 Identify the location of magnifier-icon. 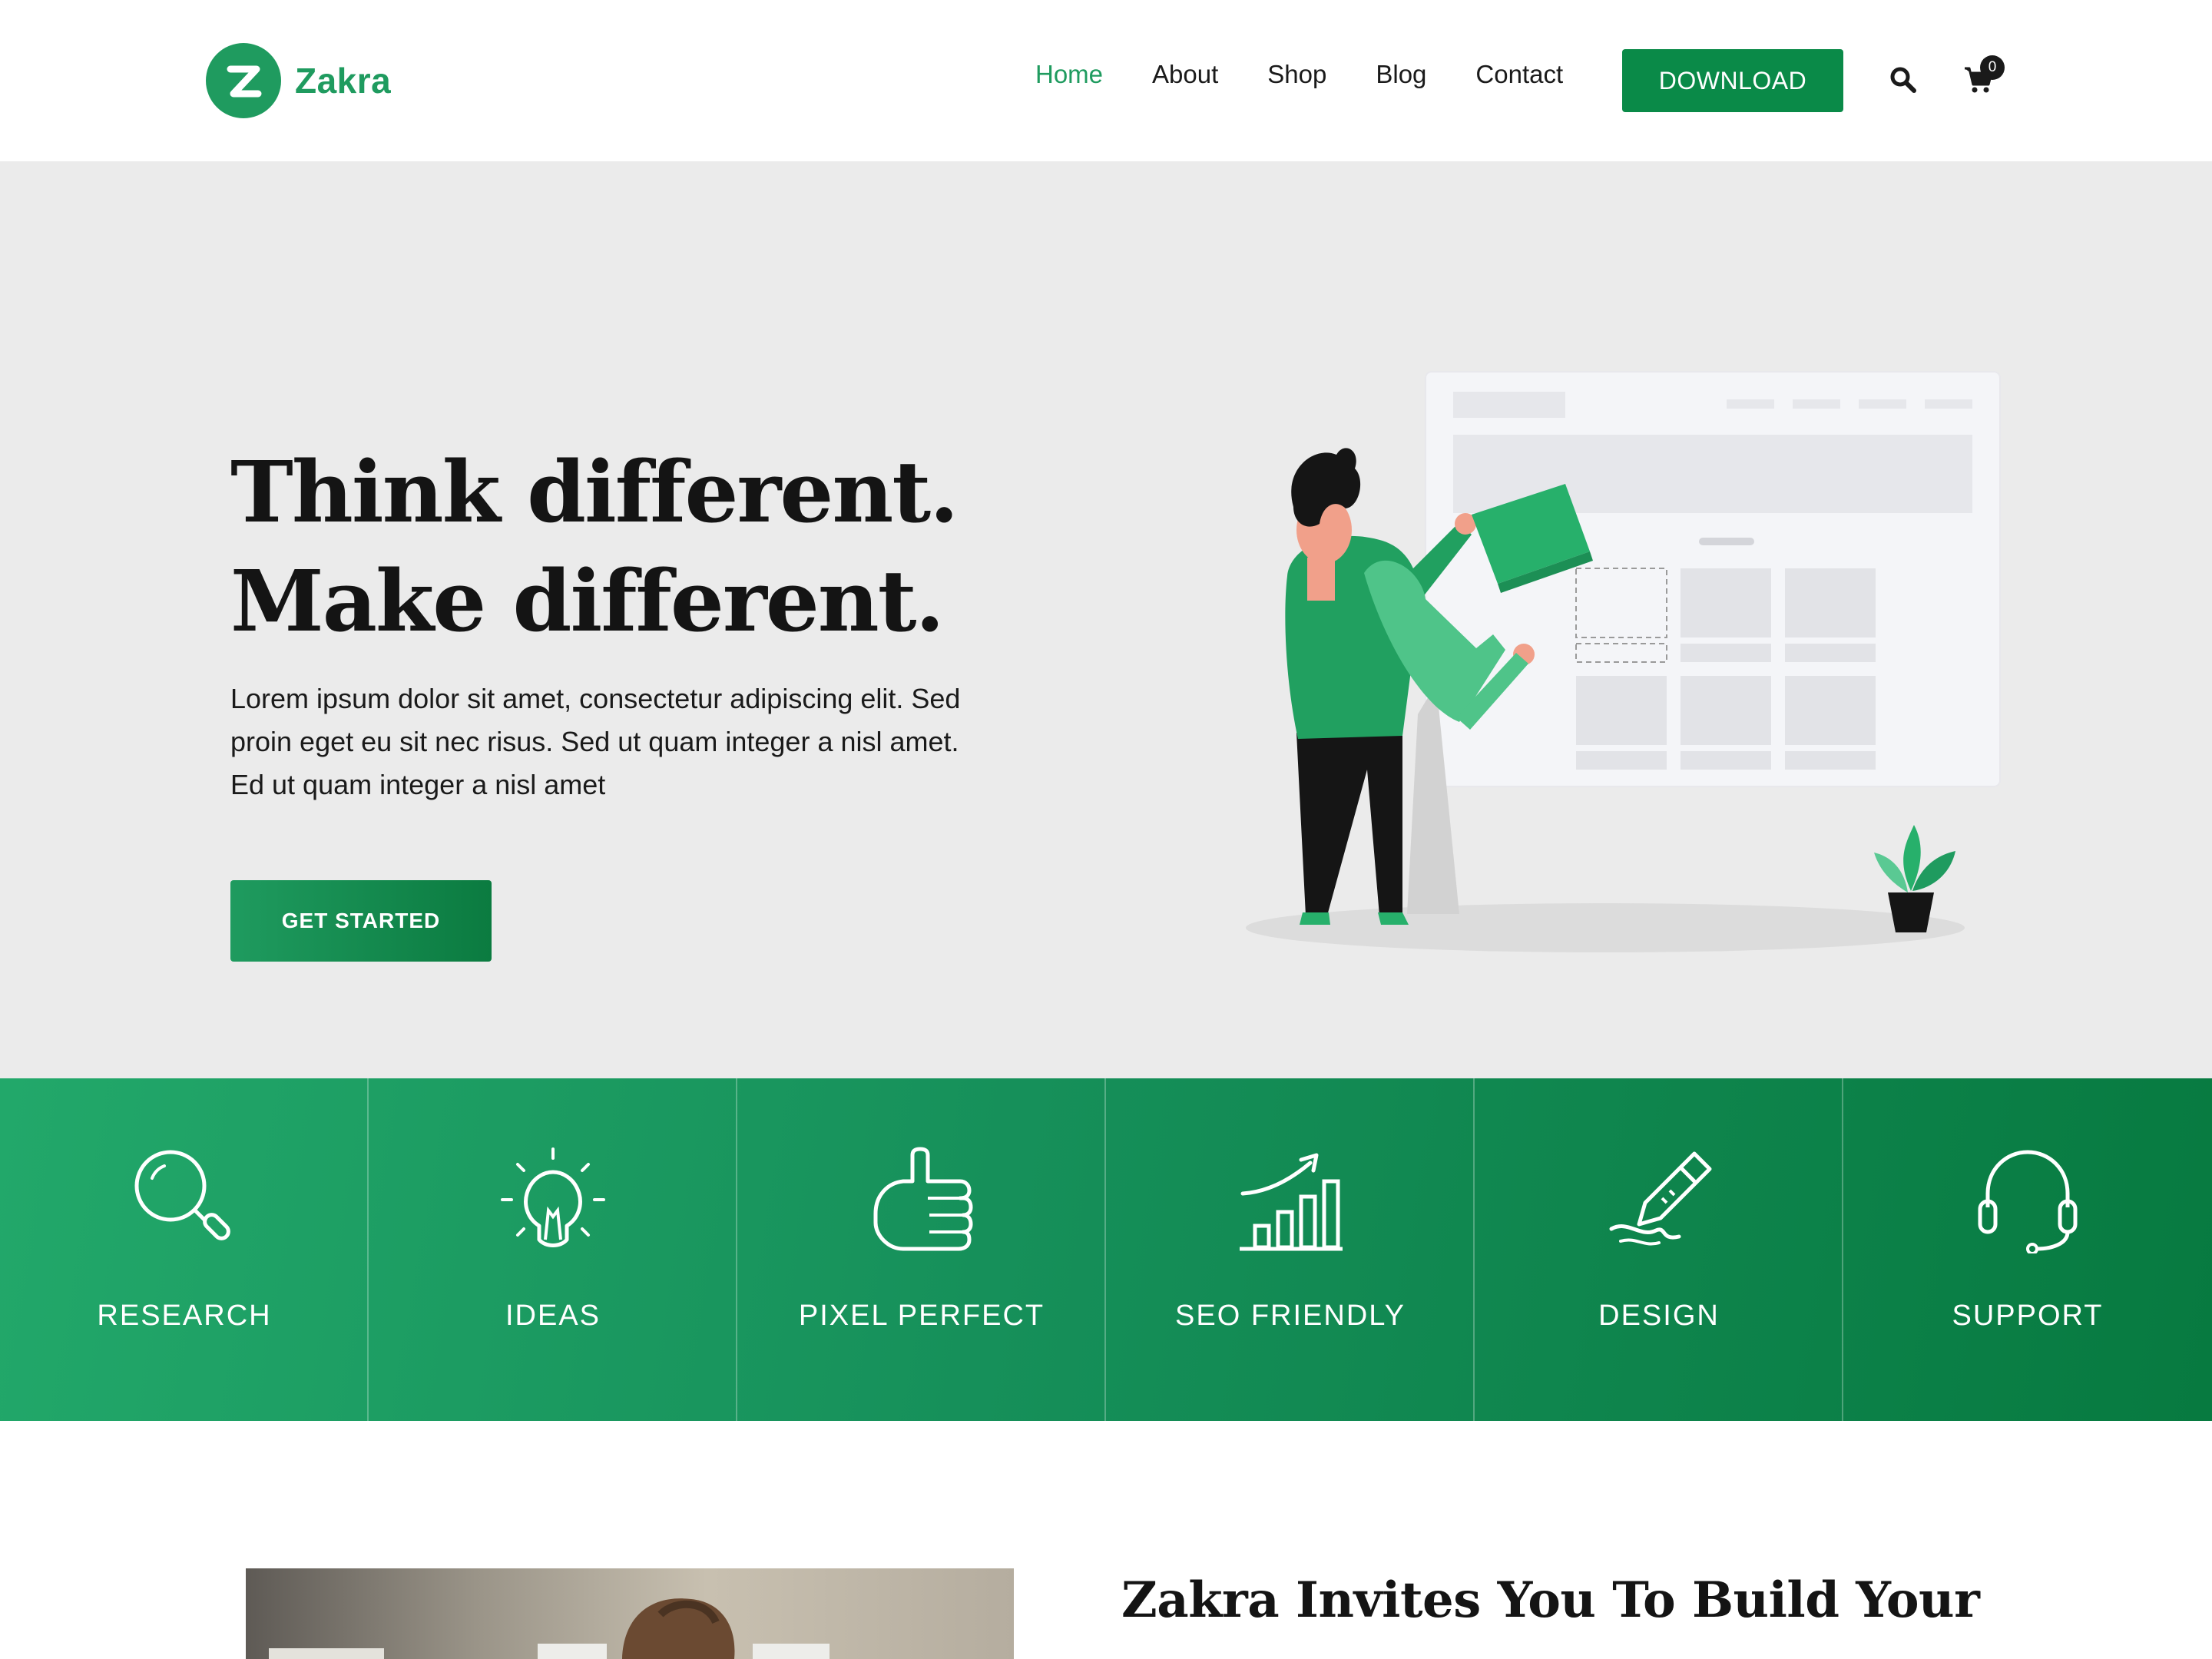
(182, 1195).